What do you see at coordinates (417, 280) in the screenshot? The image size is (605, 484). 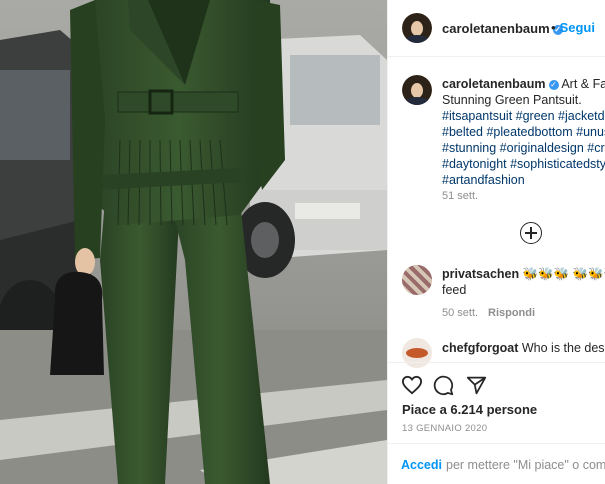 I see `commenter-avatar` at bounding box center [417, 280].